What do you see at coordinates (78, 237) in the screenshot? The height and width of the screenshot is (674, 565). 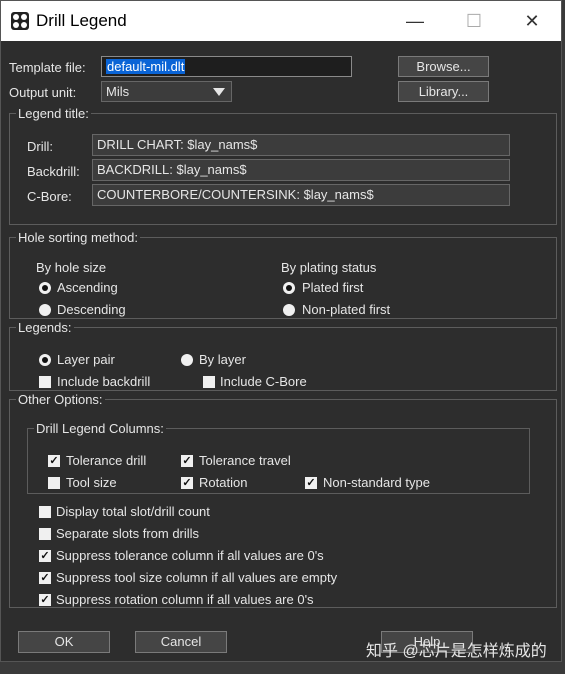 I see `hole-sorting-label: Hole sorting method:` at bounding box center [78, 237].